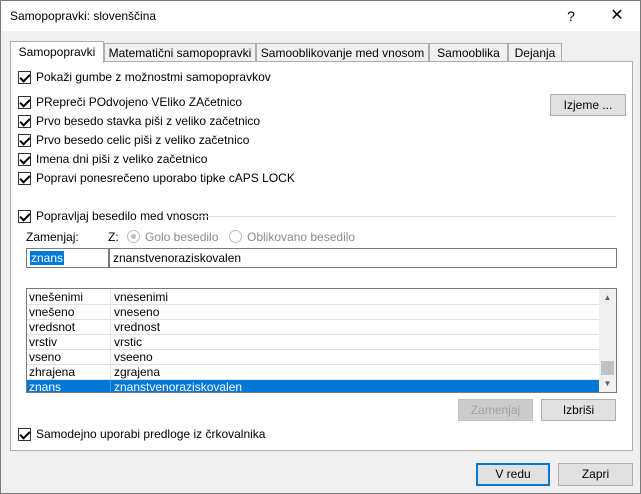 The width and height of the screenshot is (641, 494). What do you see at coordinates (43, 342) in the screenshot?
I see `list-item-from: vrstiv` at bounding box center [43, 342].